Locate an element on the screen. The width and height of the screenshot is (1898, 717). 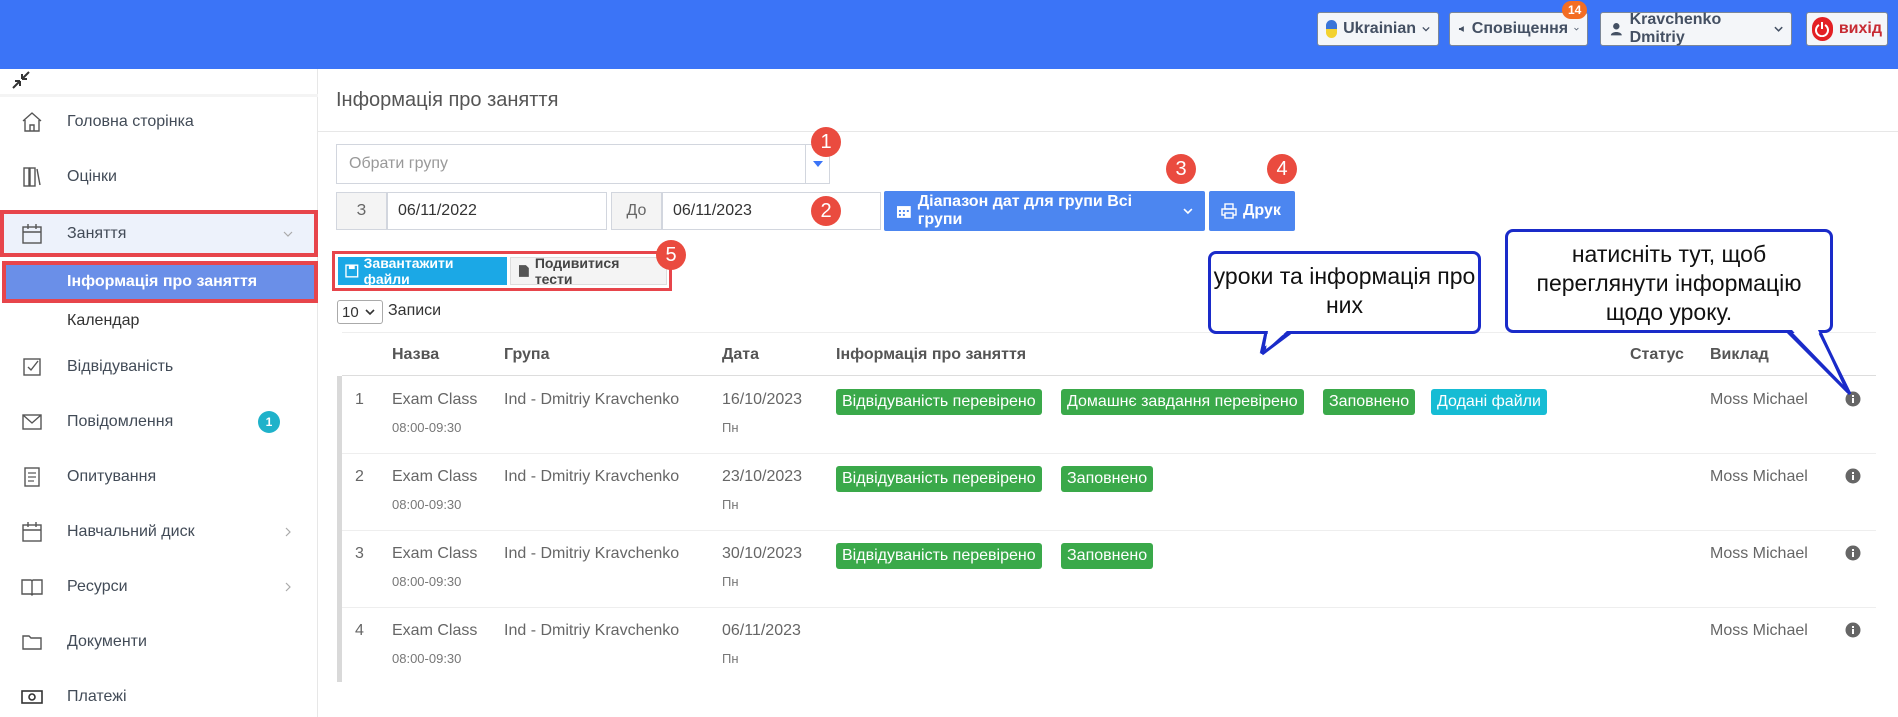
files-added-tag: Додані файли is located at coordinates (1489, 402).